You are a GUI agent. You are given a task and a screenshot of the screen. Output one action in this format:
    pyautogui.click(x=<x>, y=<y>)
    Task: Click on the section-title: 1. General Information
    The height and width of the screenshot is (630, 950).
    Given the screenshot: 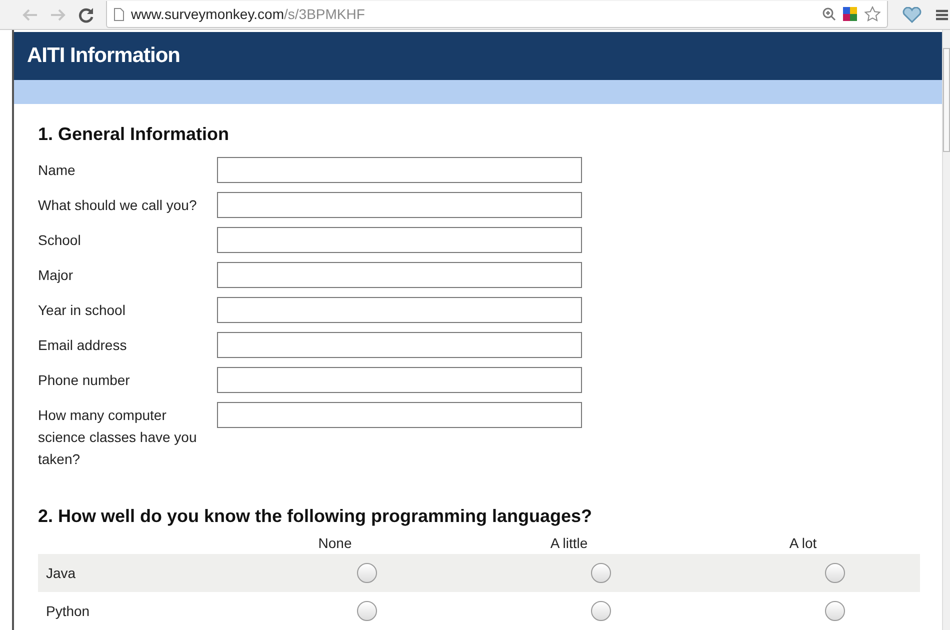 What is the action you would take?
    pyautogui.click(x=134, y=134)
    